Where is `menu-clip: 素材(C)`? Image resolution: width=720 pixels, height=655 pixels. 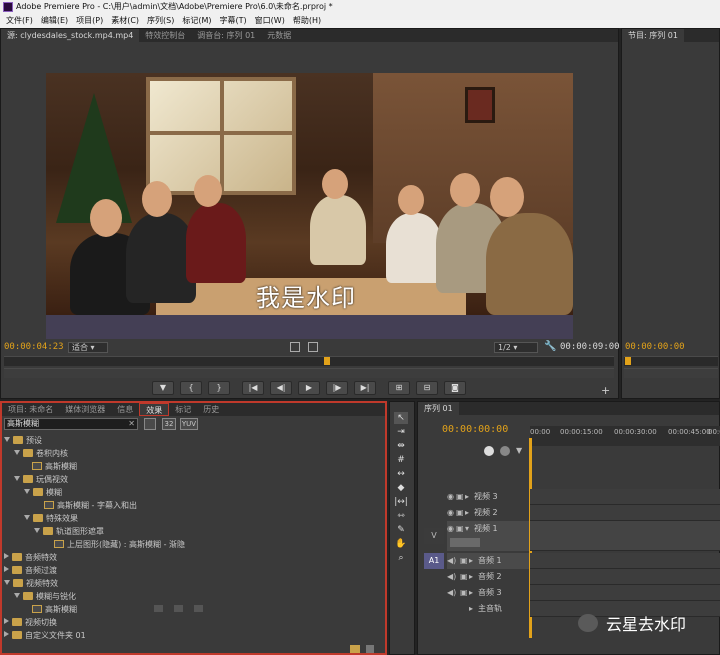
menu-clip: 素材(C) is located at coordinates (125, 21).